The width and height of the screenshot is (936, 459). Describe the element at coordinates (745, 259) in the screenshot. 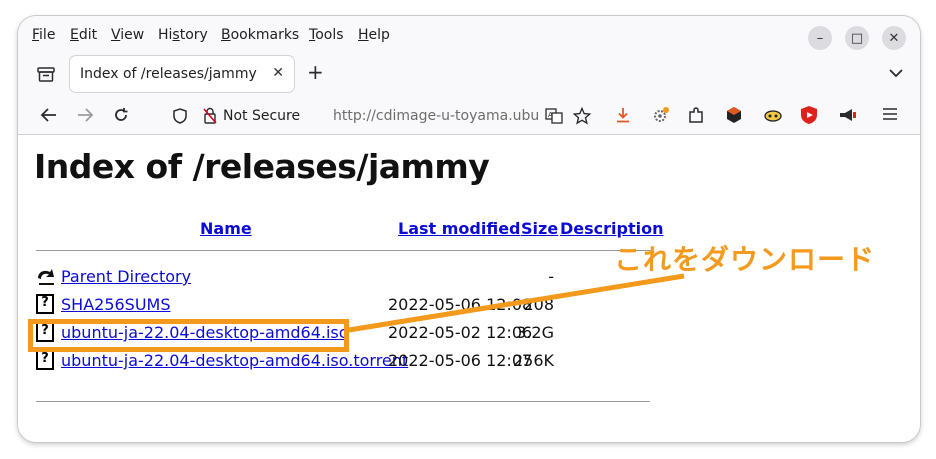

I see `annotation-label: これをダウンロード` at that location.